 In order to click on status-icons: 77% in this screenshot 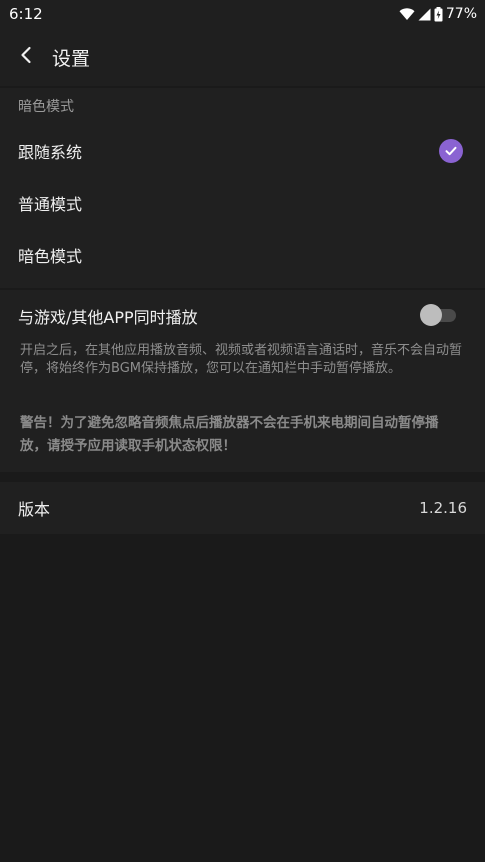, I will do `click(438, 14)`.